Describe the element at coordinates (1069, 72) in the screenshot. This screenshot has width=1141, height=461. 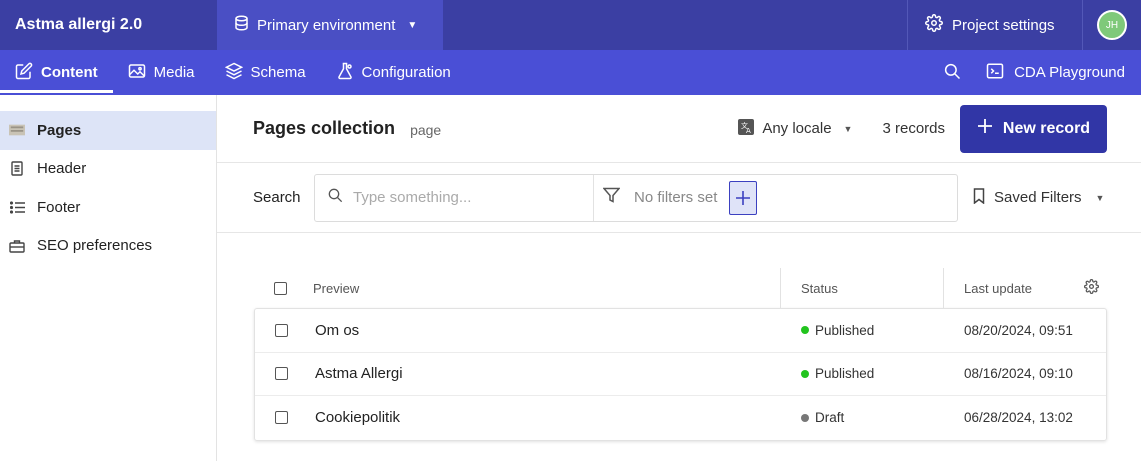
I see `cda-playground-label: CDA Playground` at that location.